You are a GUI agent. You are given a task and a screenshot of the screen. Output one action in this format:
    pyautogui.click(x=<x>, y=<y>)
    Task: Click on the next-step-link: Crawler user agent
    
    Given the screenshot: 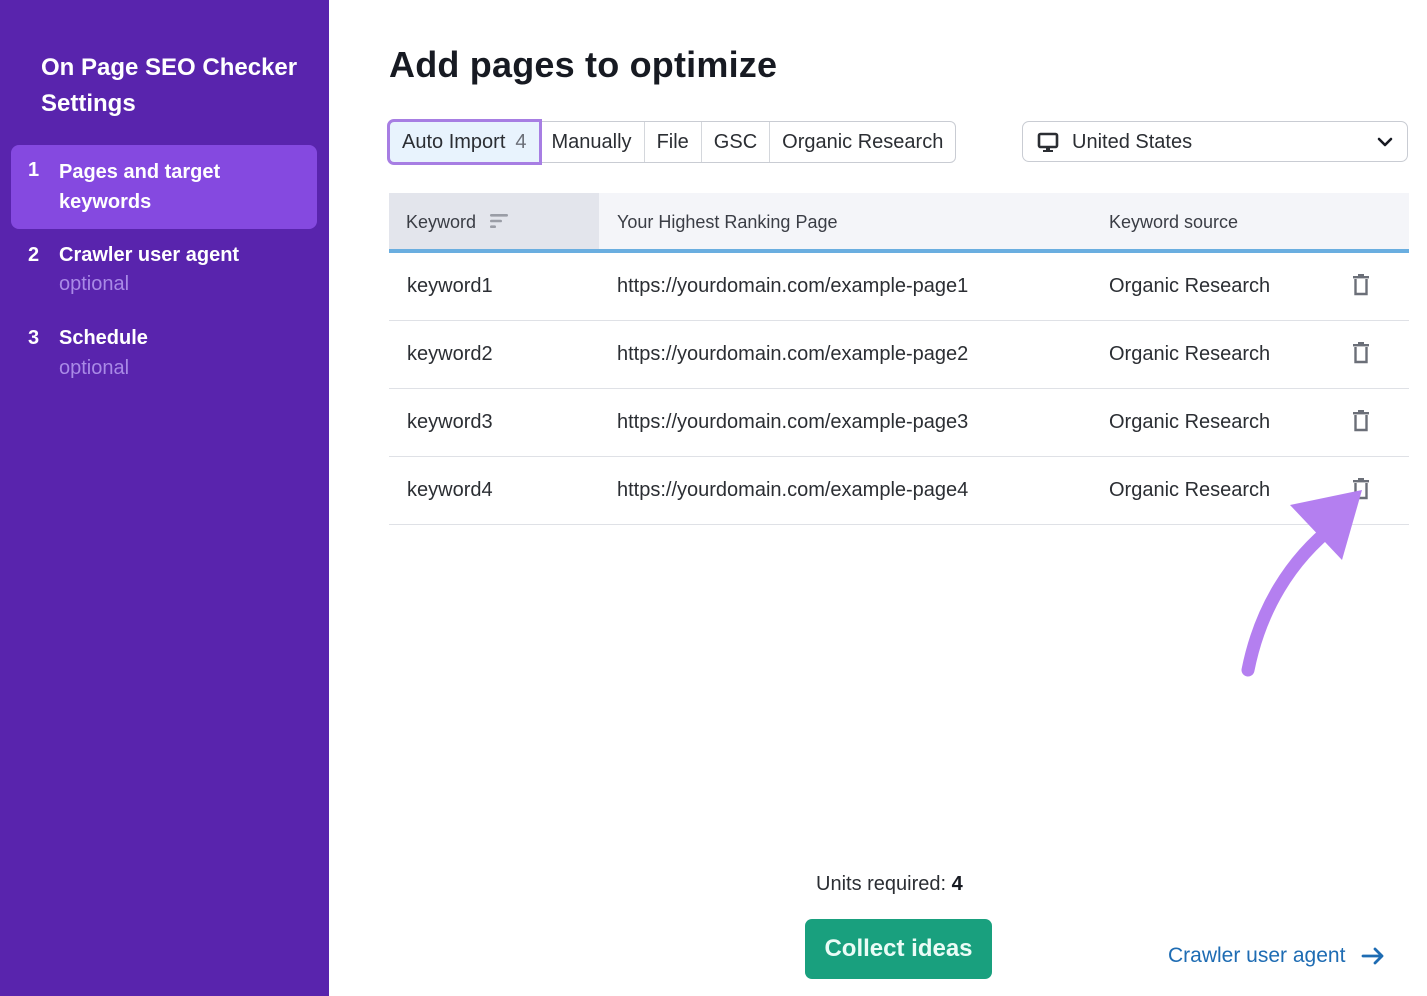 What is the action you would take?
    pyautogui.click(x=1276, y=956)
    